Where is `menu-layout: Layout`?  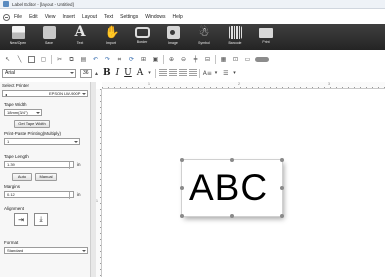
menu-layout: Layout is located at coordinates (89, 17).